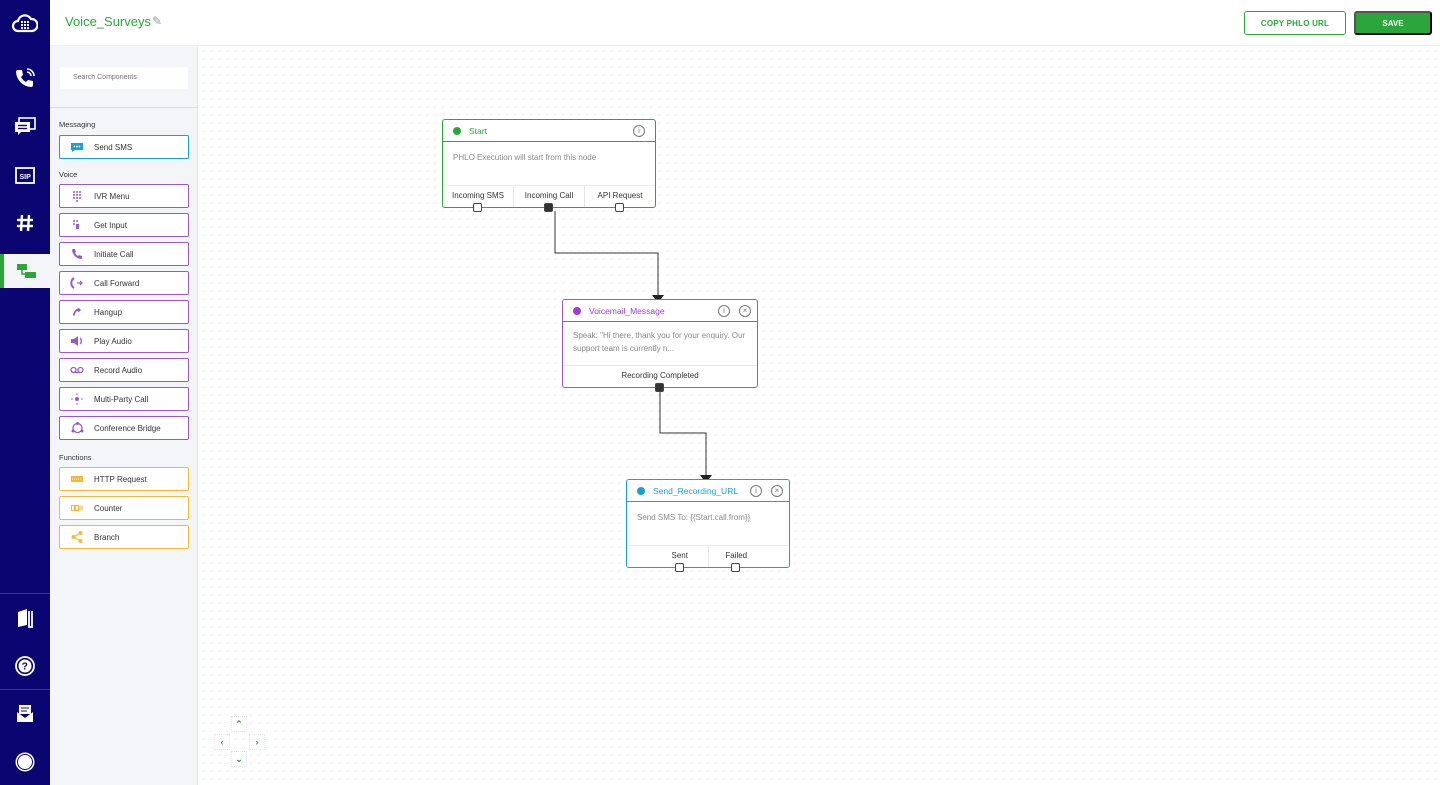  What do you see at coordinates (525, 157) in the screenshot?
I see `node-description: PHLO Execution will start from this node` at bounding box center [525, 157].